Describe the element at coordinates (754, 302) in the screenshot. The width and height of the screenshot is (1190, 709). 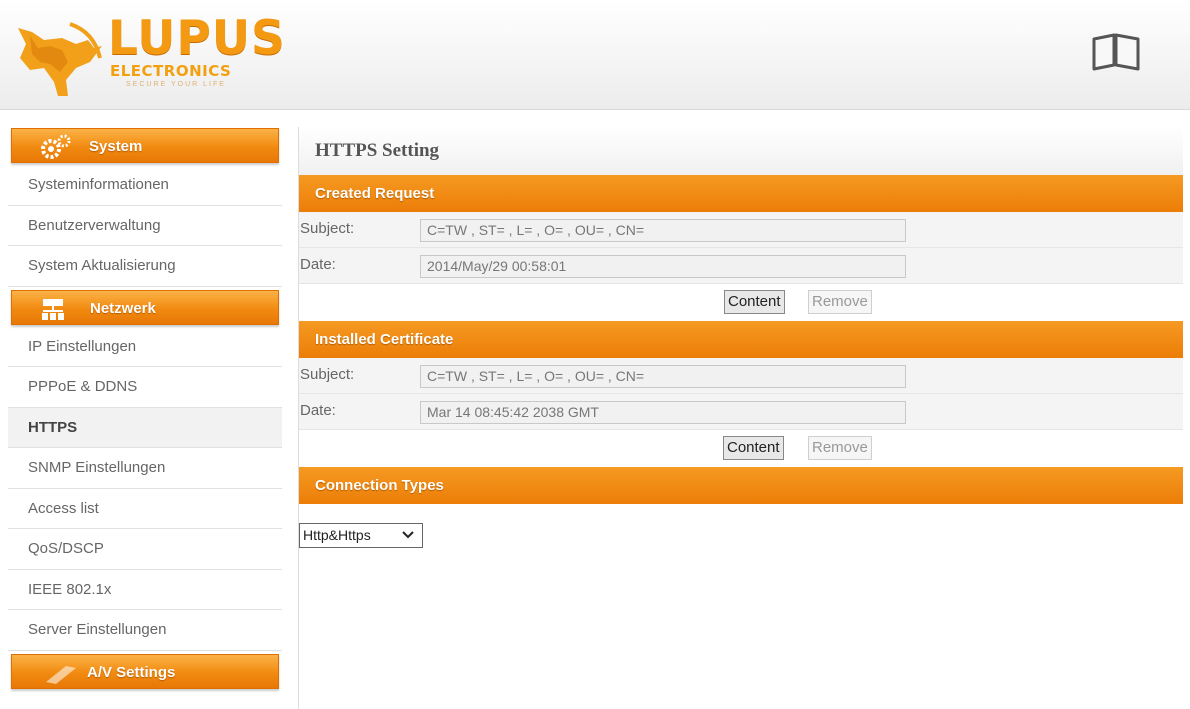
I see `created-request-content-button: Content` at that location.